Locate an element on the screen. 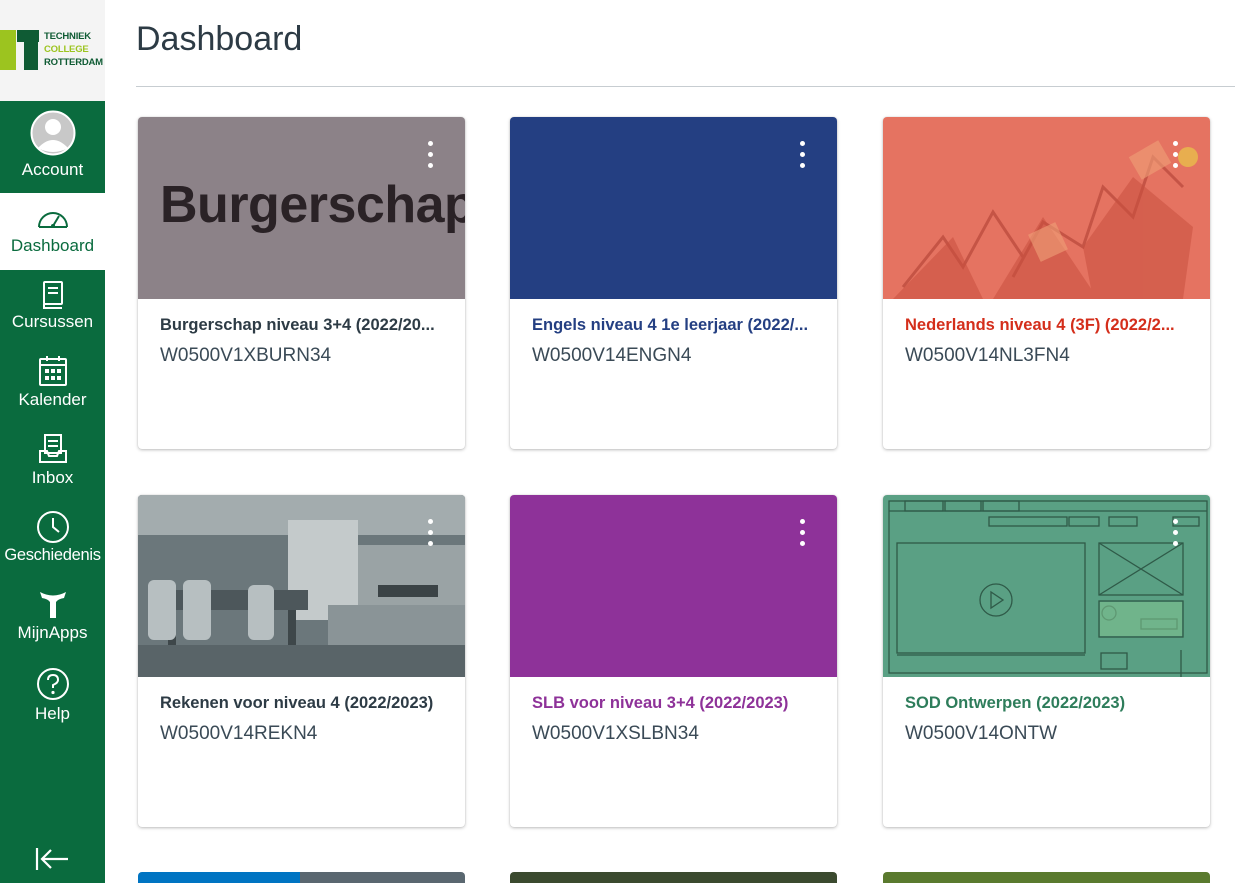 The width and height of the screenshot is (1235, 883). nav-help-label: Help is located at coordinates (52, 713).